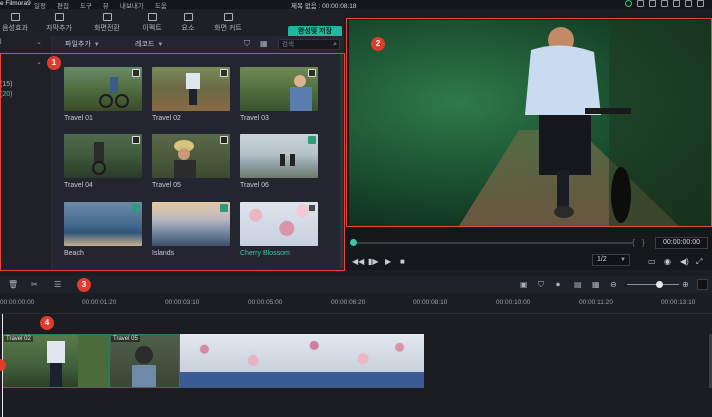 The height and width of the screenshot is (417, 712). What do you see at coordinates (702, 284) in the screenshot?
I see `timeline-settings-icon` at bounding box center [702, 284].